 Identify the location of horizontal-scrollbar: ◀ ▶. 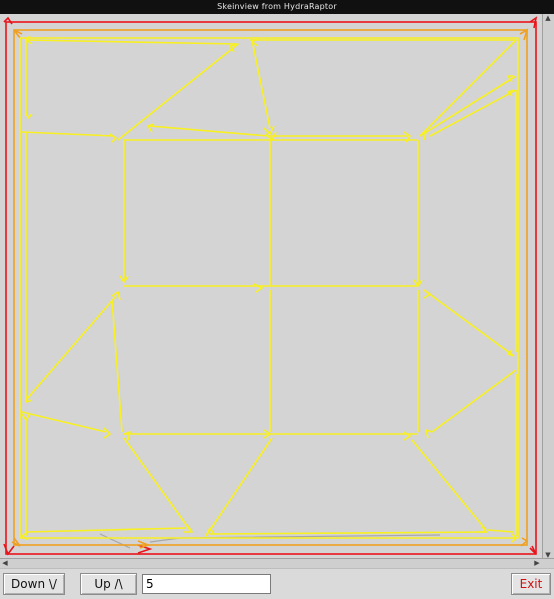
(277, 563).